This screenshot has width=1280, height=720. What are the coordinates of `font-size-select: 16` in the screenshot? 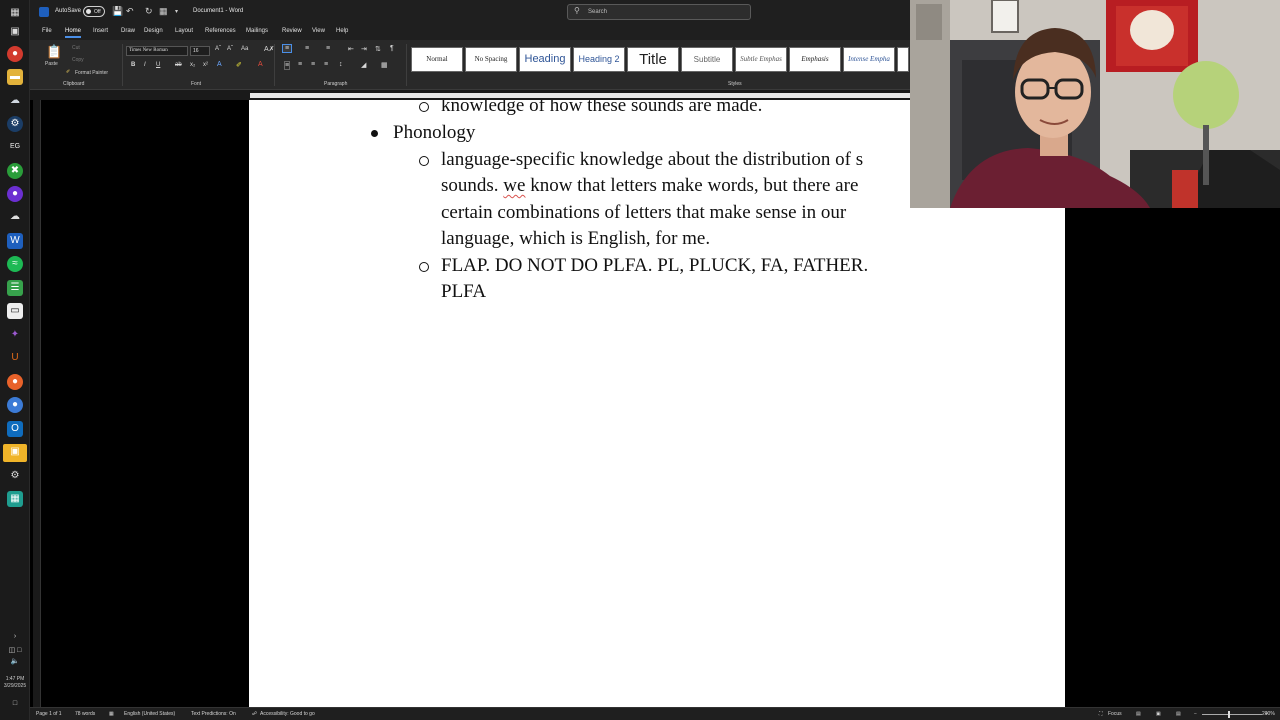 It's located at (200, 51).